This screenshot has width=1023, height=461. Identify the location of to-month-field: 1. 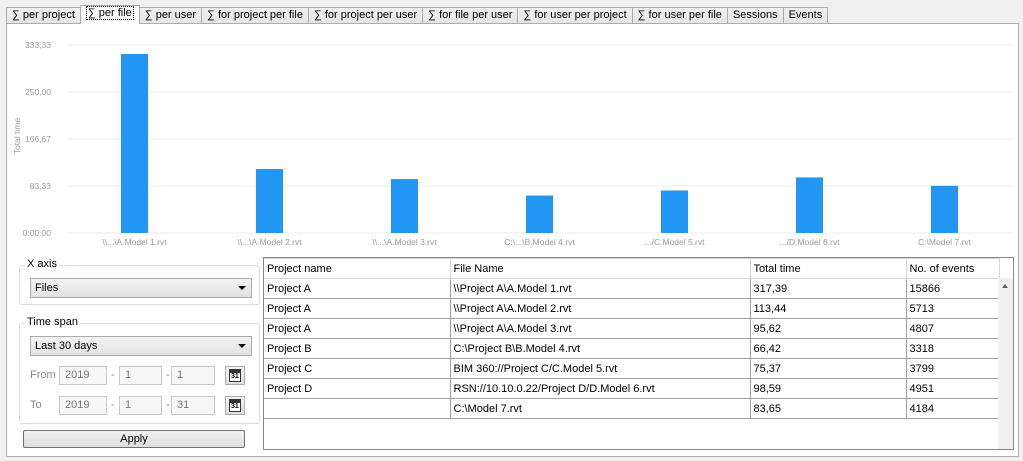
(140, 405).